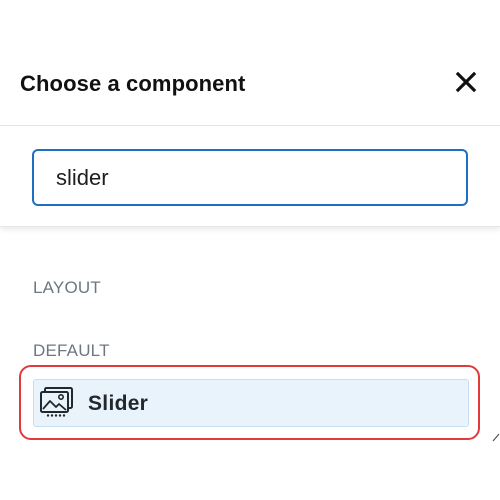 The width and height of the screenshot is (500, 500). What do you see at coordinates (133, 83) in the screenshot?
I see `panel-title: Choose a component` at bounding box center [133, 83].